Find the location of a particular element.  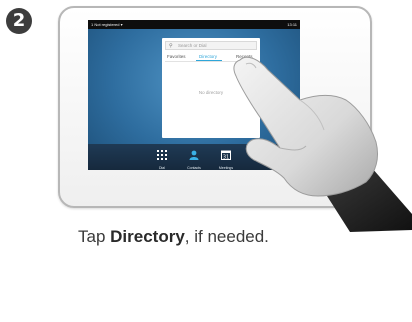

caption-emphasis: Directory is located at coordinates (147, 236).